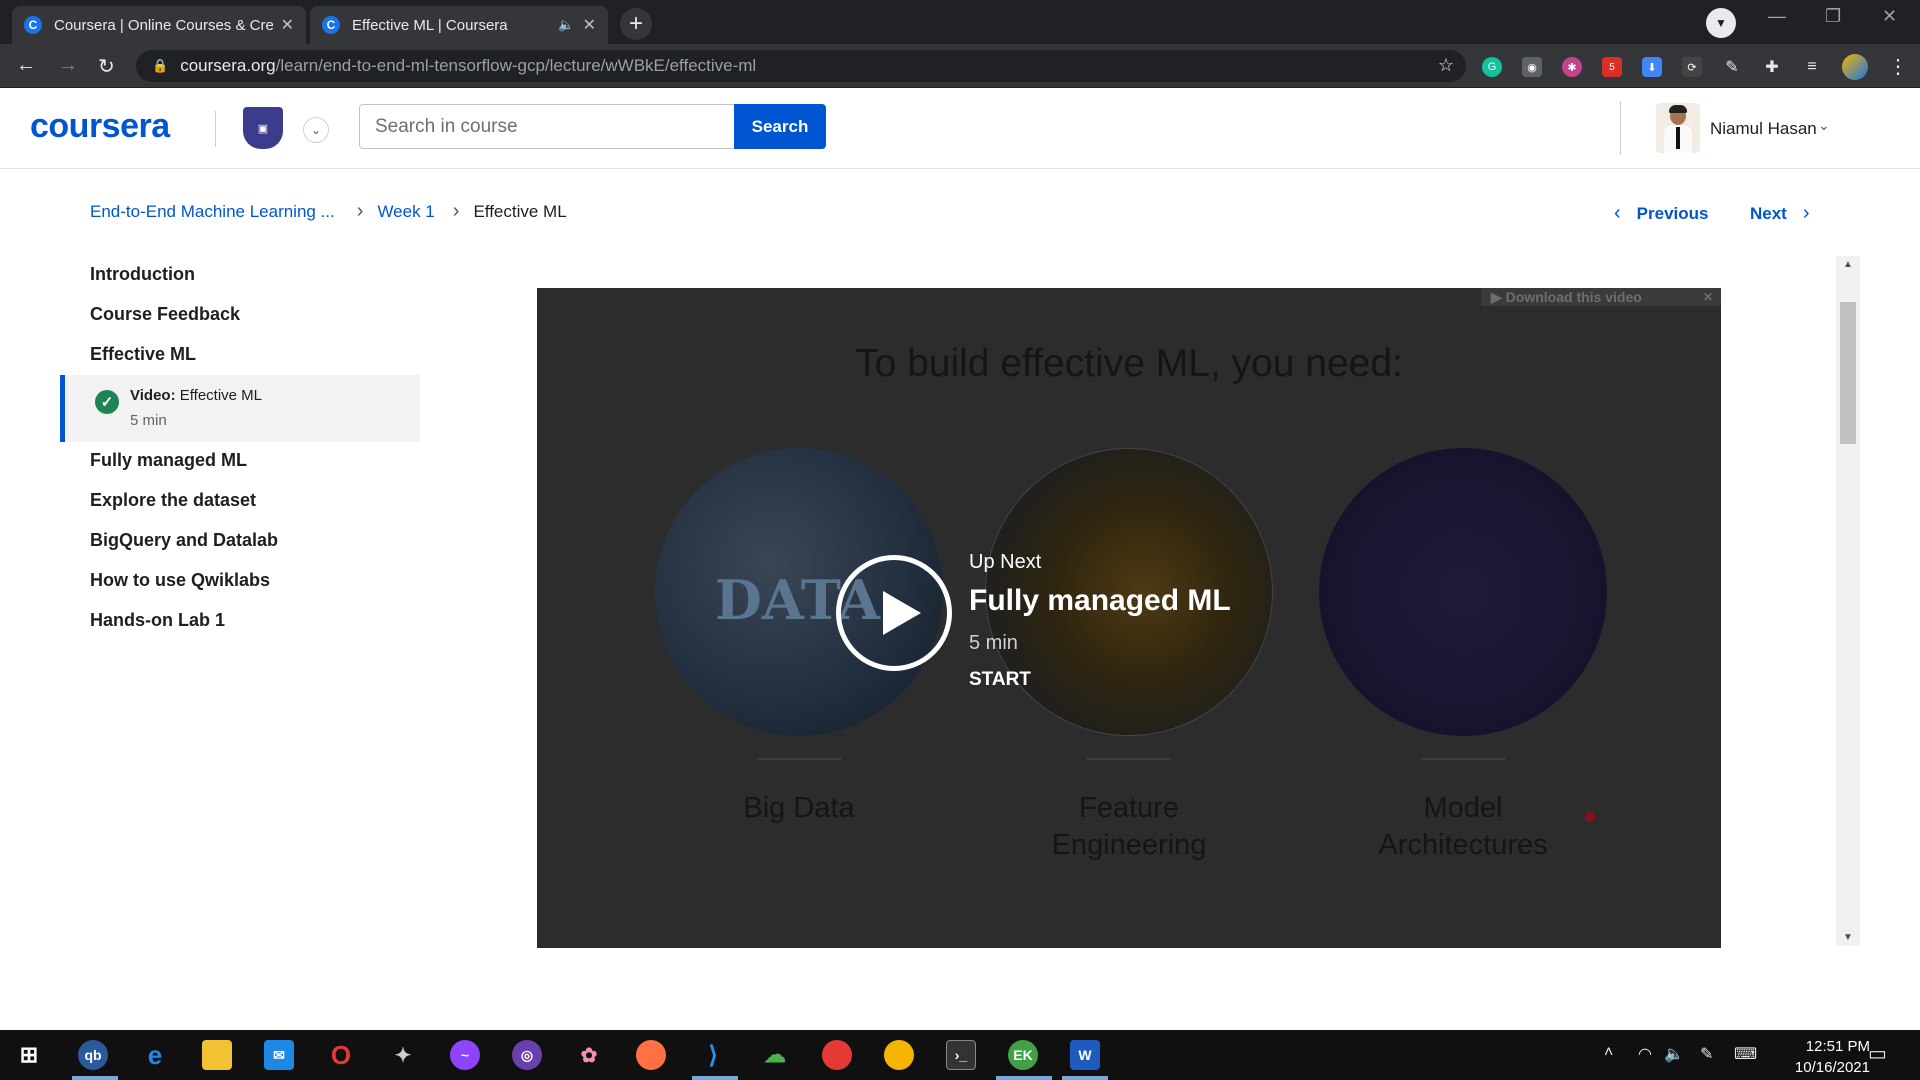  What do you see at coordinates (1100, 680) in the screenshot?
I see `up-next-start-button: START` at bounding box center [1100, 680].